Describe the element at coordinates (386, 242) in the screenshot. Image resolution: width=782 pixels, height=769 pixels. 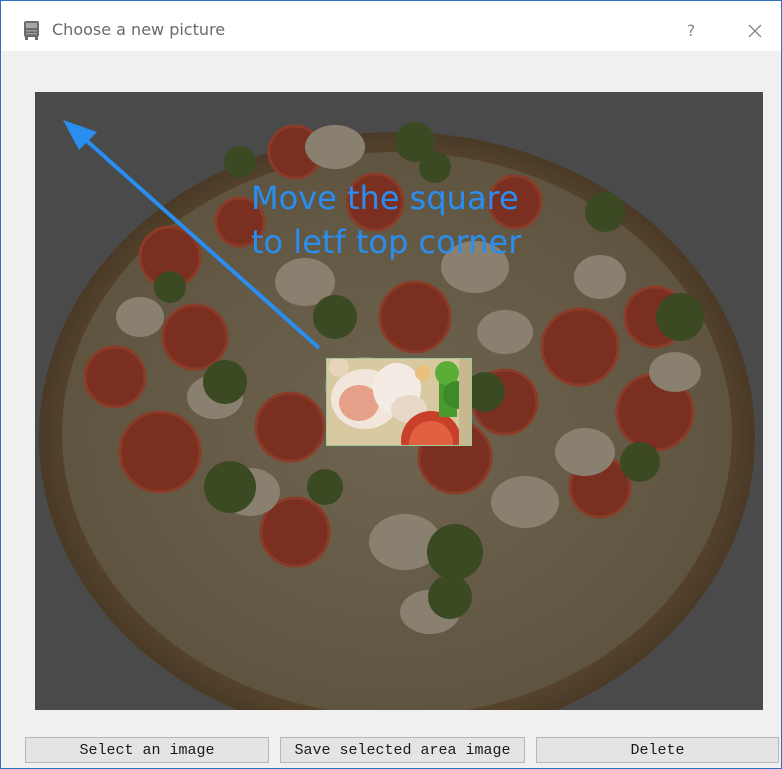
I see `instruction-line-2: to letf top corner` at that location.